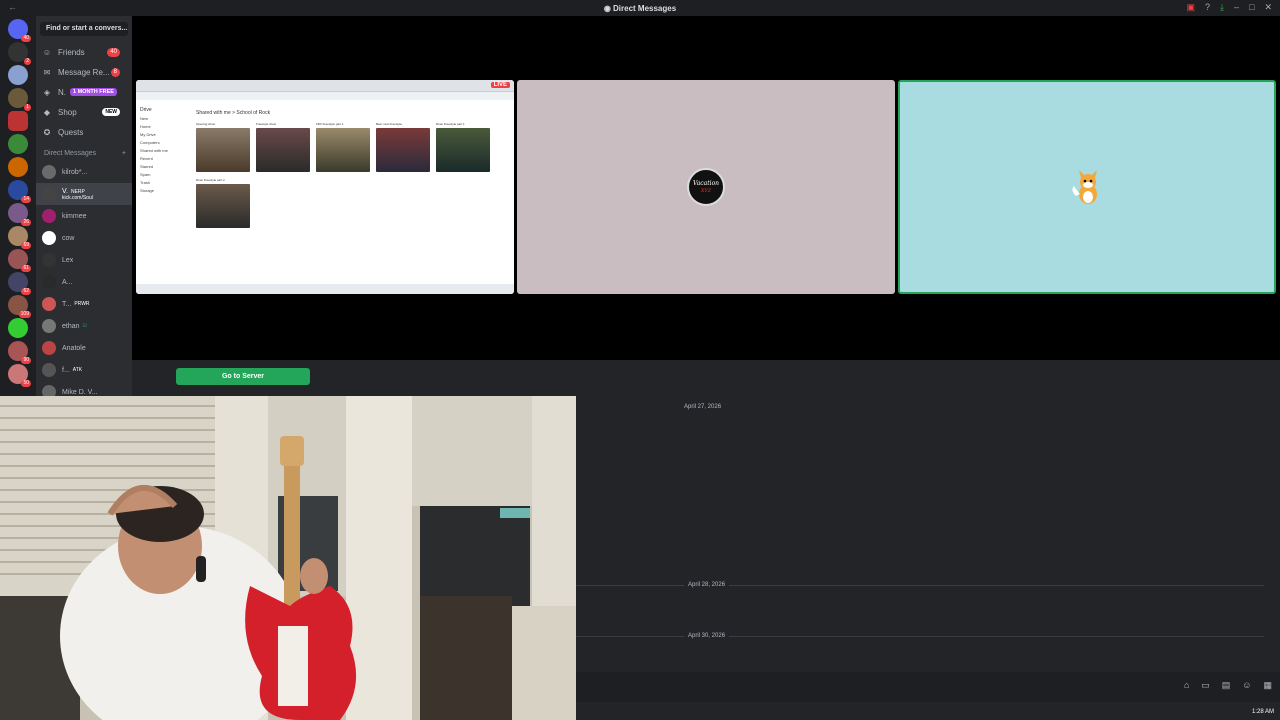 Image resolution: width=1280 pixels, height=720 pixels. I want to click on download-icon: ⤓, so click(1222, 7).